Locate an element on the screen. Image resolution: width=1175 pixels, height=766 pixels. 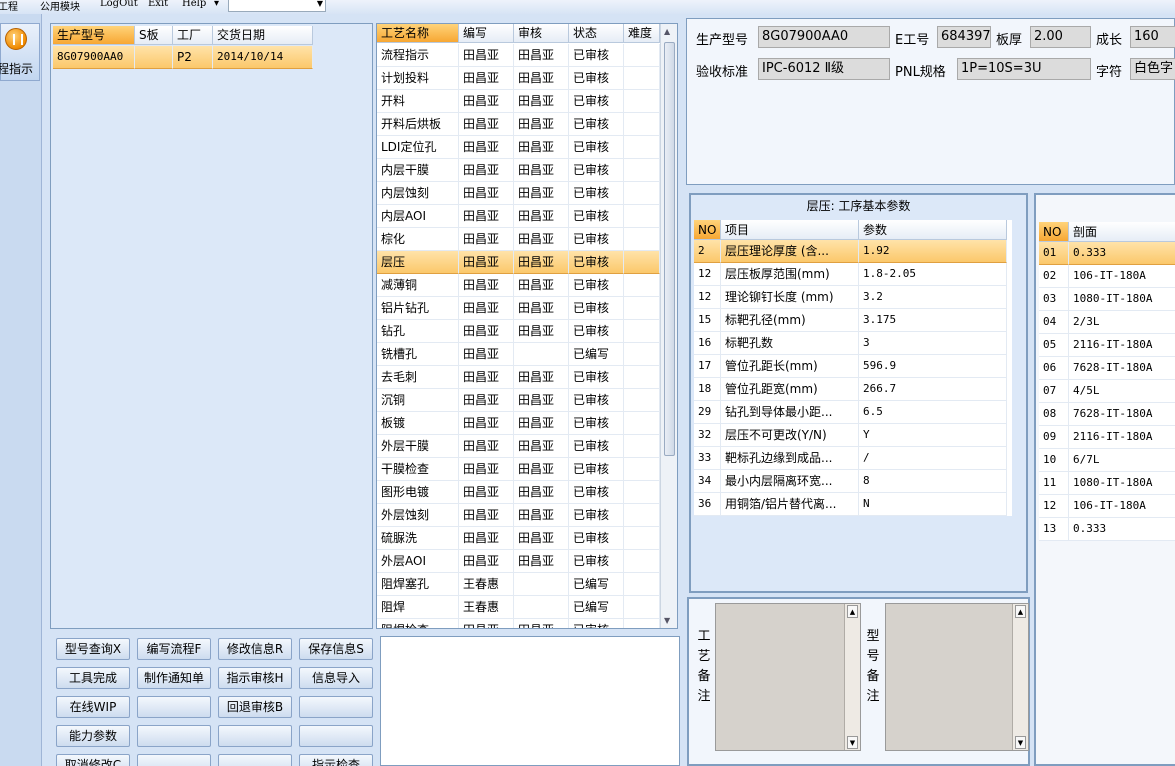
import-info-button: 信息导入 is located at coordinates (336, 678).